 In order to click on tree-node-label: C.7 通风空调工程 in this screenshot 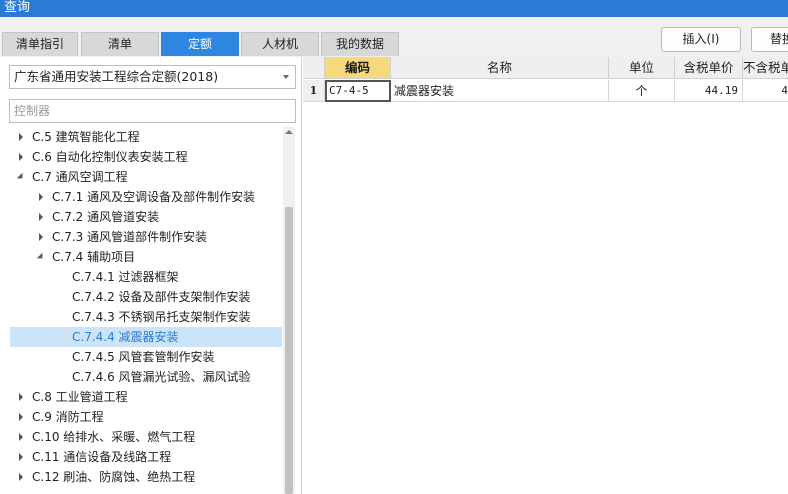, I will do `click(80, 177)`.